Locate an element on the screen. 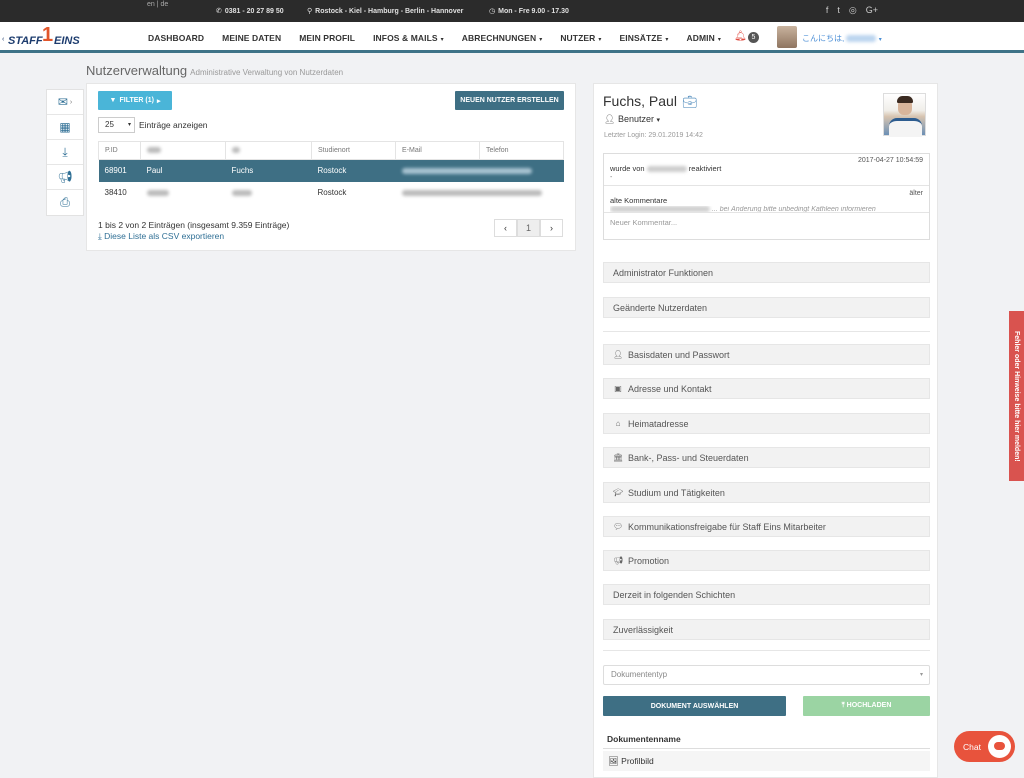  nav-item-mein-profil: MEIN PROFIL is located at coordinates (327, 38).